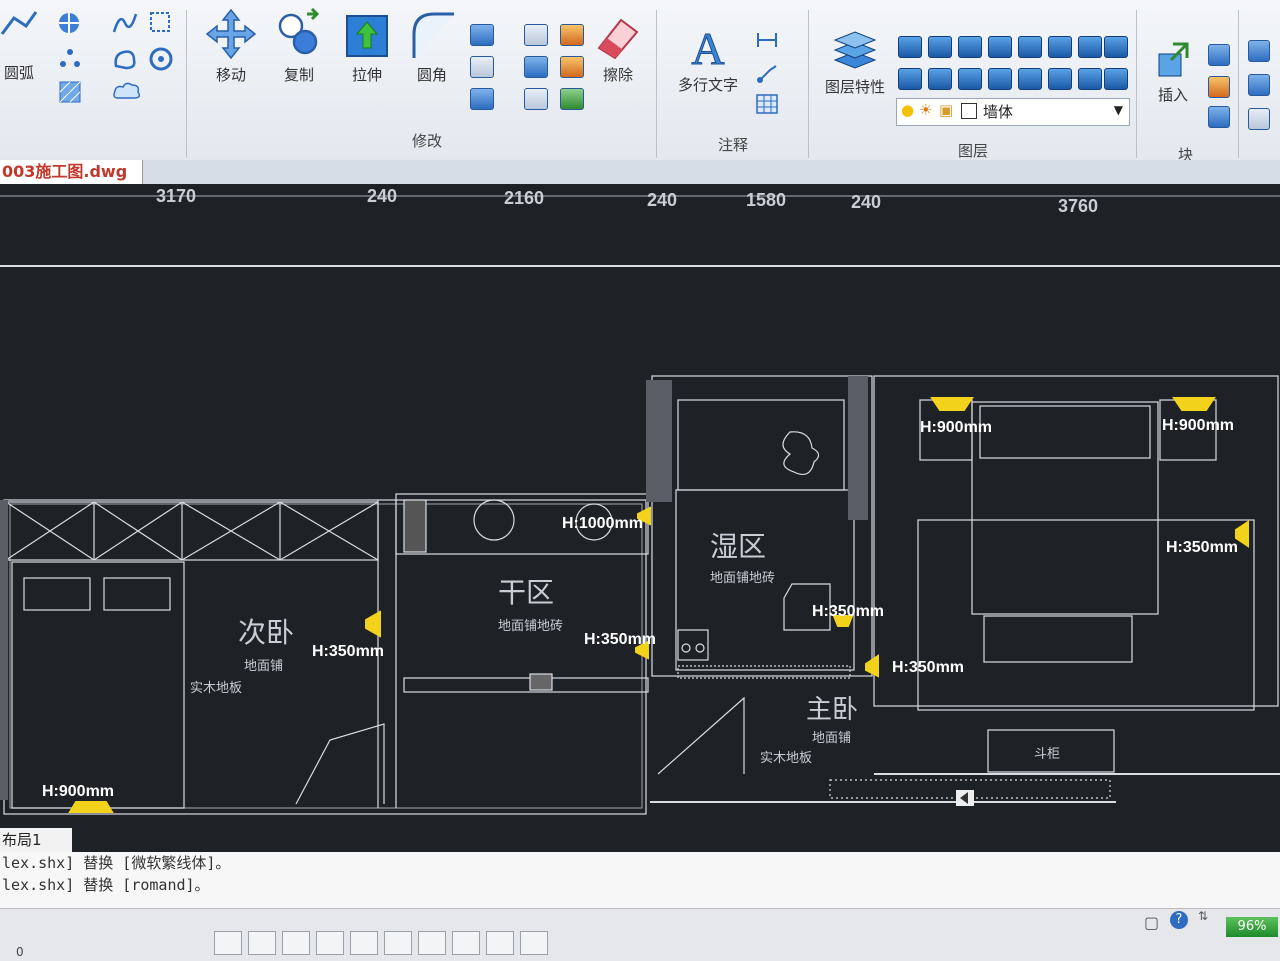 The height and width of the screenshot is (961, 1280). I want to click on properties-icon, so click(1259, 51).